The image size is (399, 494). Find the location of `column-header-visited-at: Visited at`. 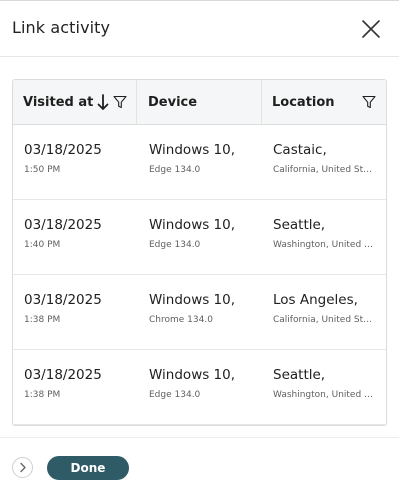

column-header-visited-at: Visited at is located at coordinates (75, 102).